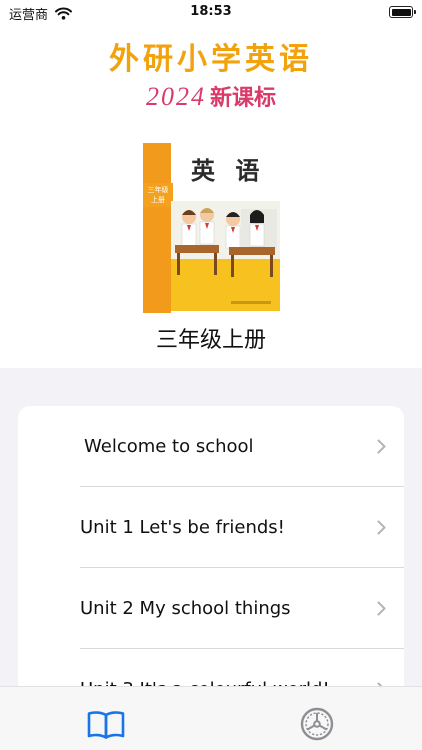 Image resolution: width=422 pixels, height=750 pixels. I want to click on list-item: Welcome to school, so click(211, 446).